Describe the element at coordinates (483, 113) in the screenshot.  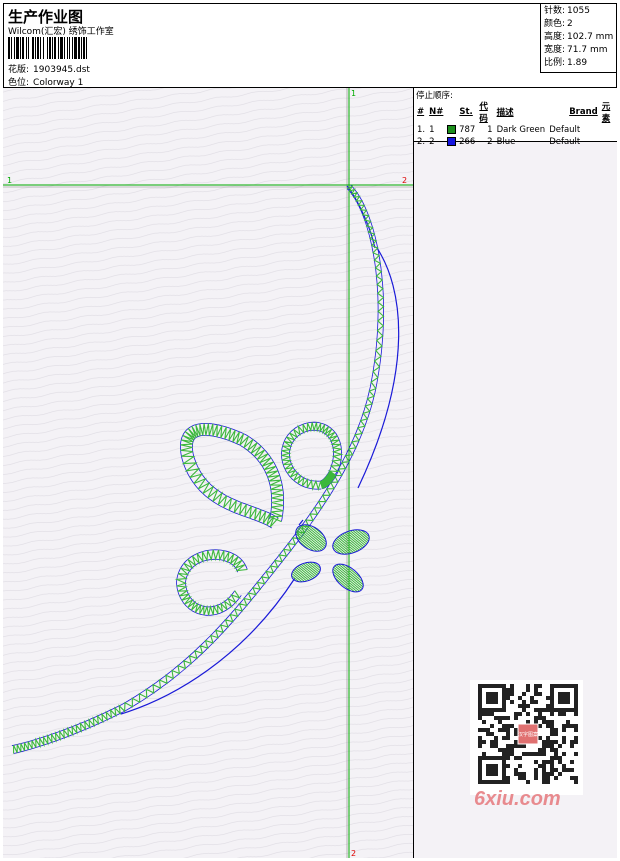
I see `col-code: 代码` at that location.